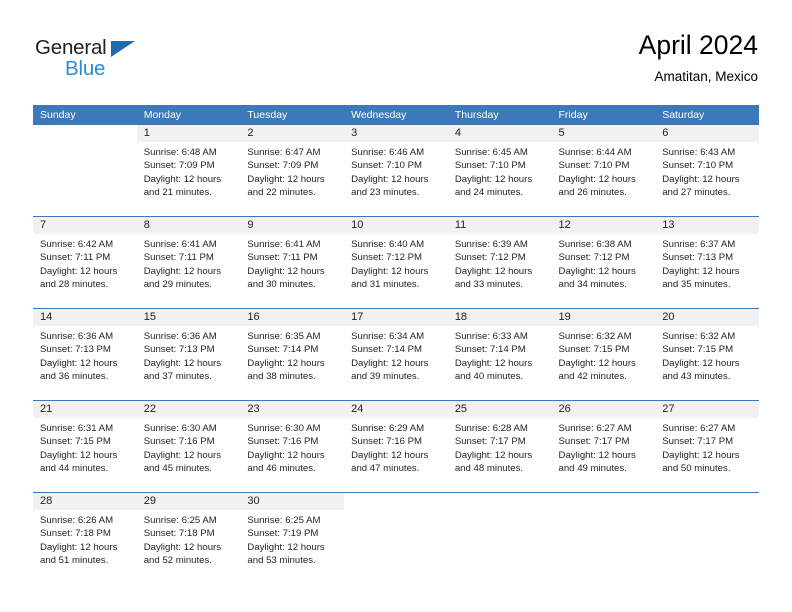  What do you see at coordinates (283, 350) in the screenshot?
I see `sunset-text: Sunset: 7:14 PM` at bounding box center [283, 350].